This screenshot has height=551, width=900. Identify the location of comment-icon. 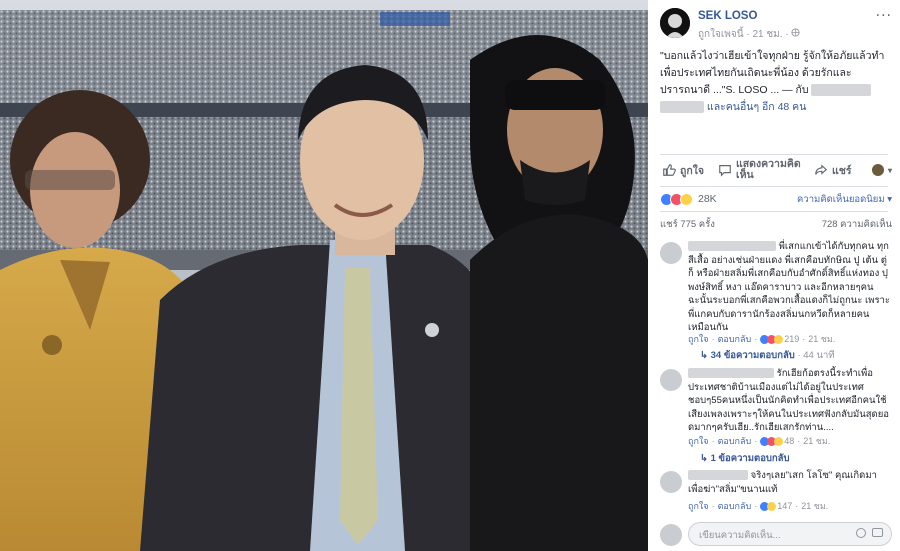
(725, 171).